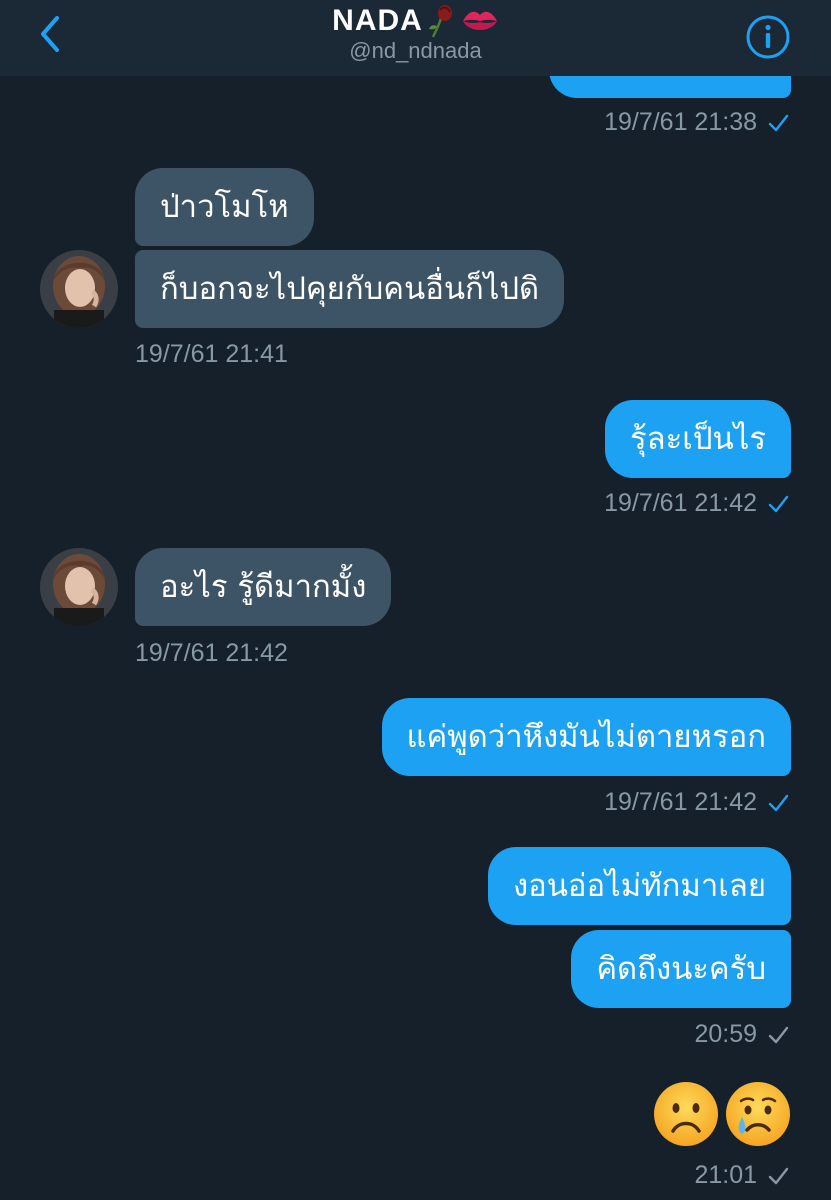  What do you see at coordinates (224, 207) in the screenshot?
I see `message-bubble-incoming: ป่าวโมโห` at bounding box center [224, 207].